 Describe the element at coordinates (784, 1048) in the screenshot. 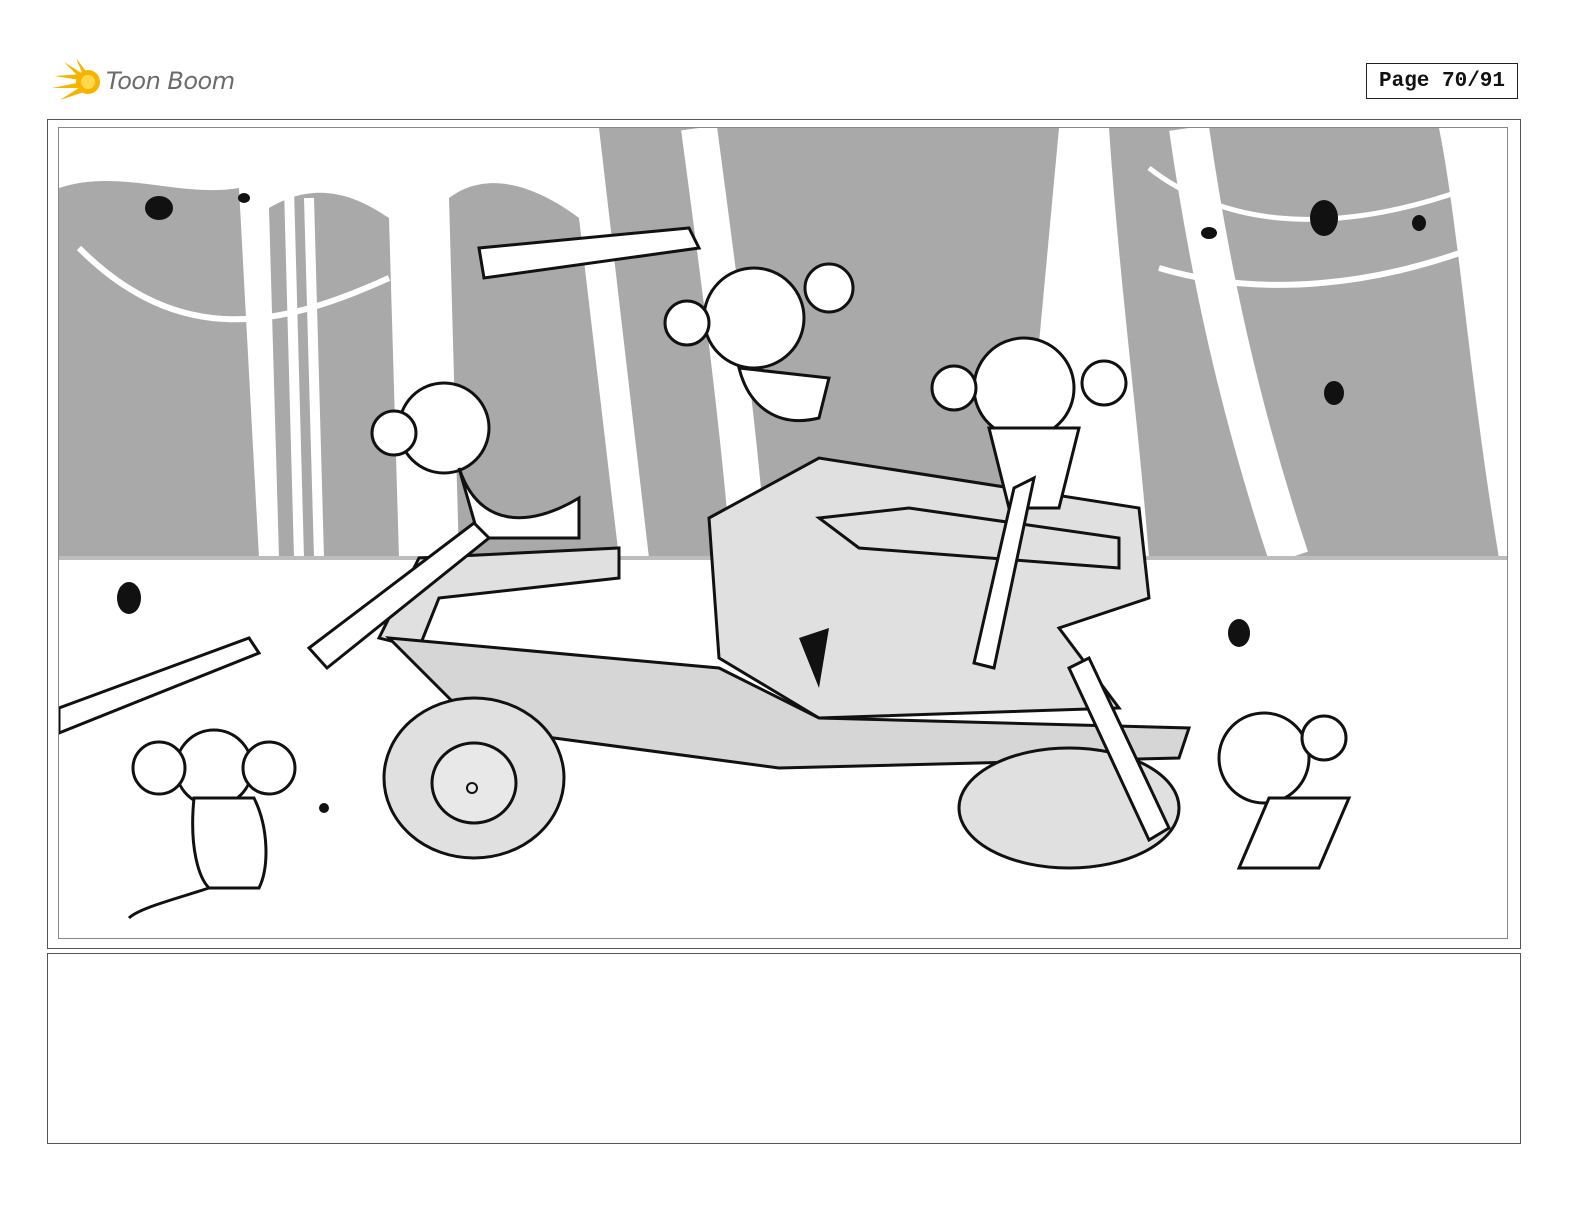

I see `panel-notes-box` at that location.